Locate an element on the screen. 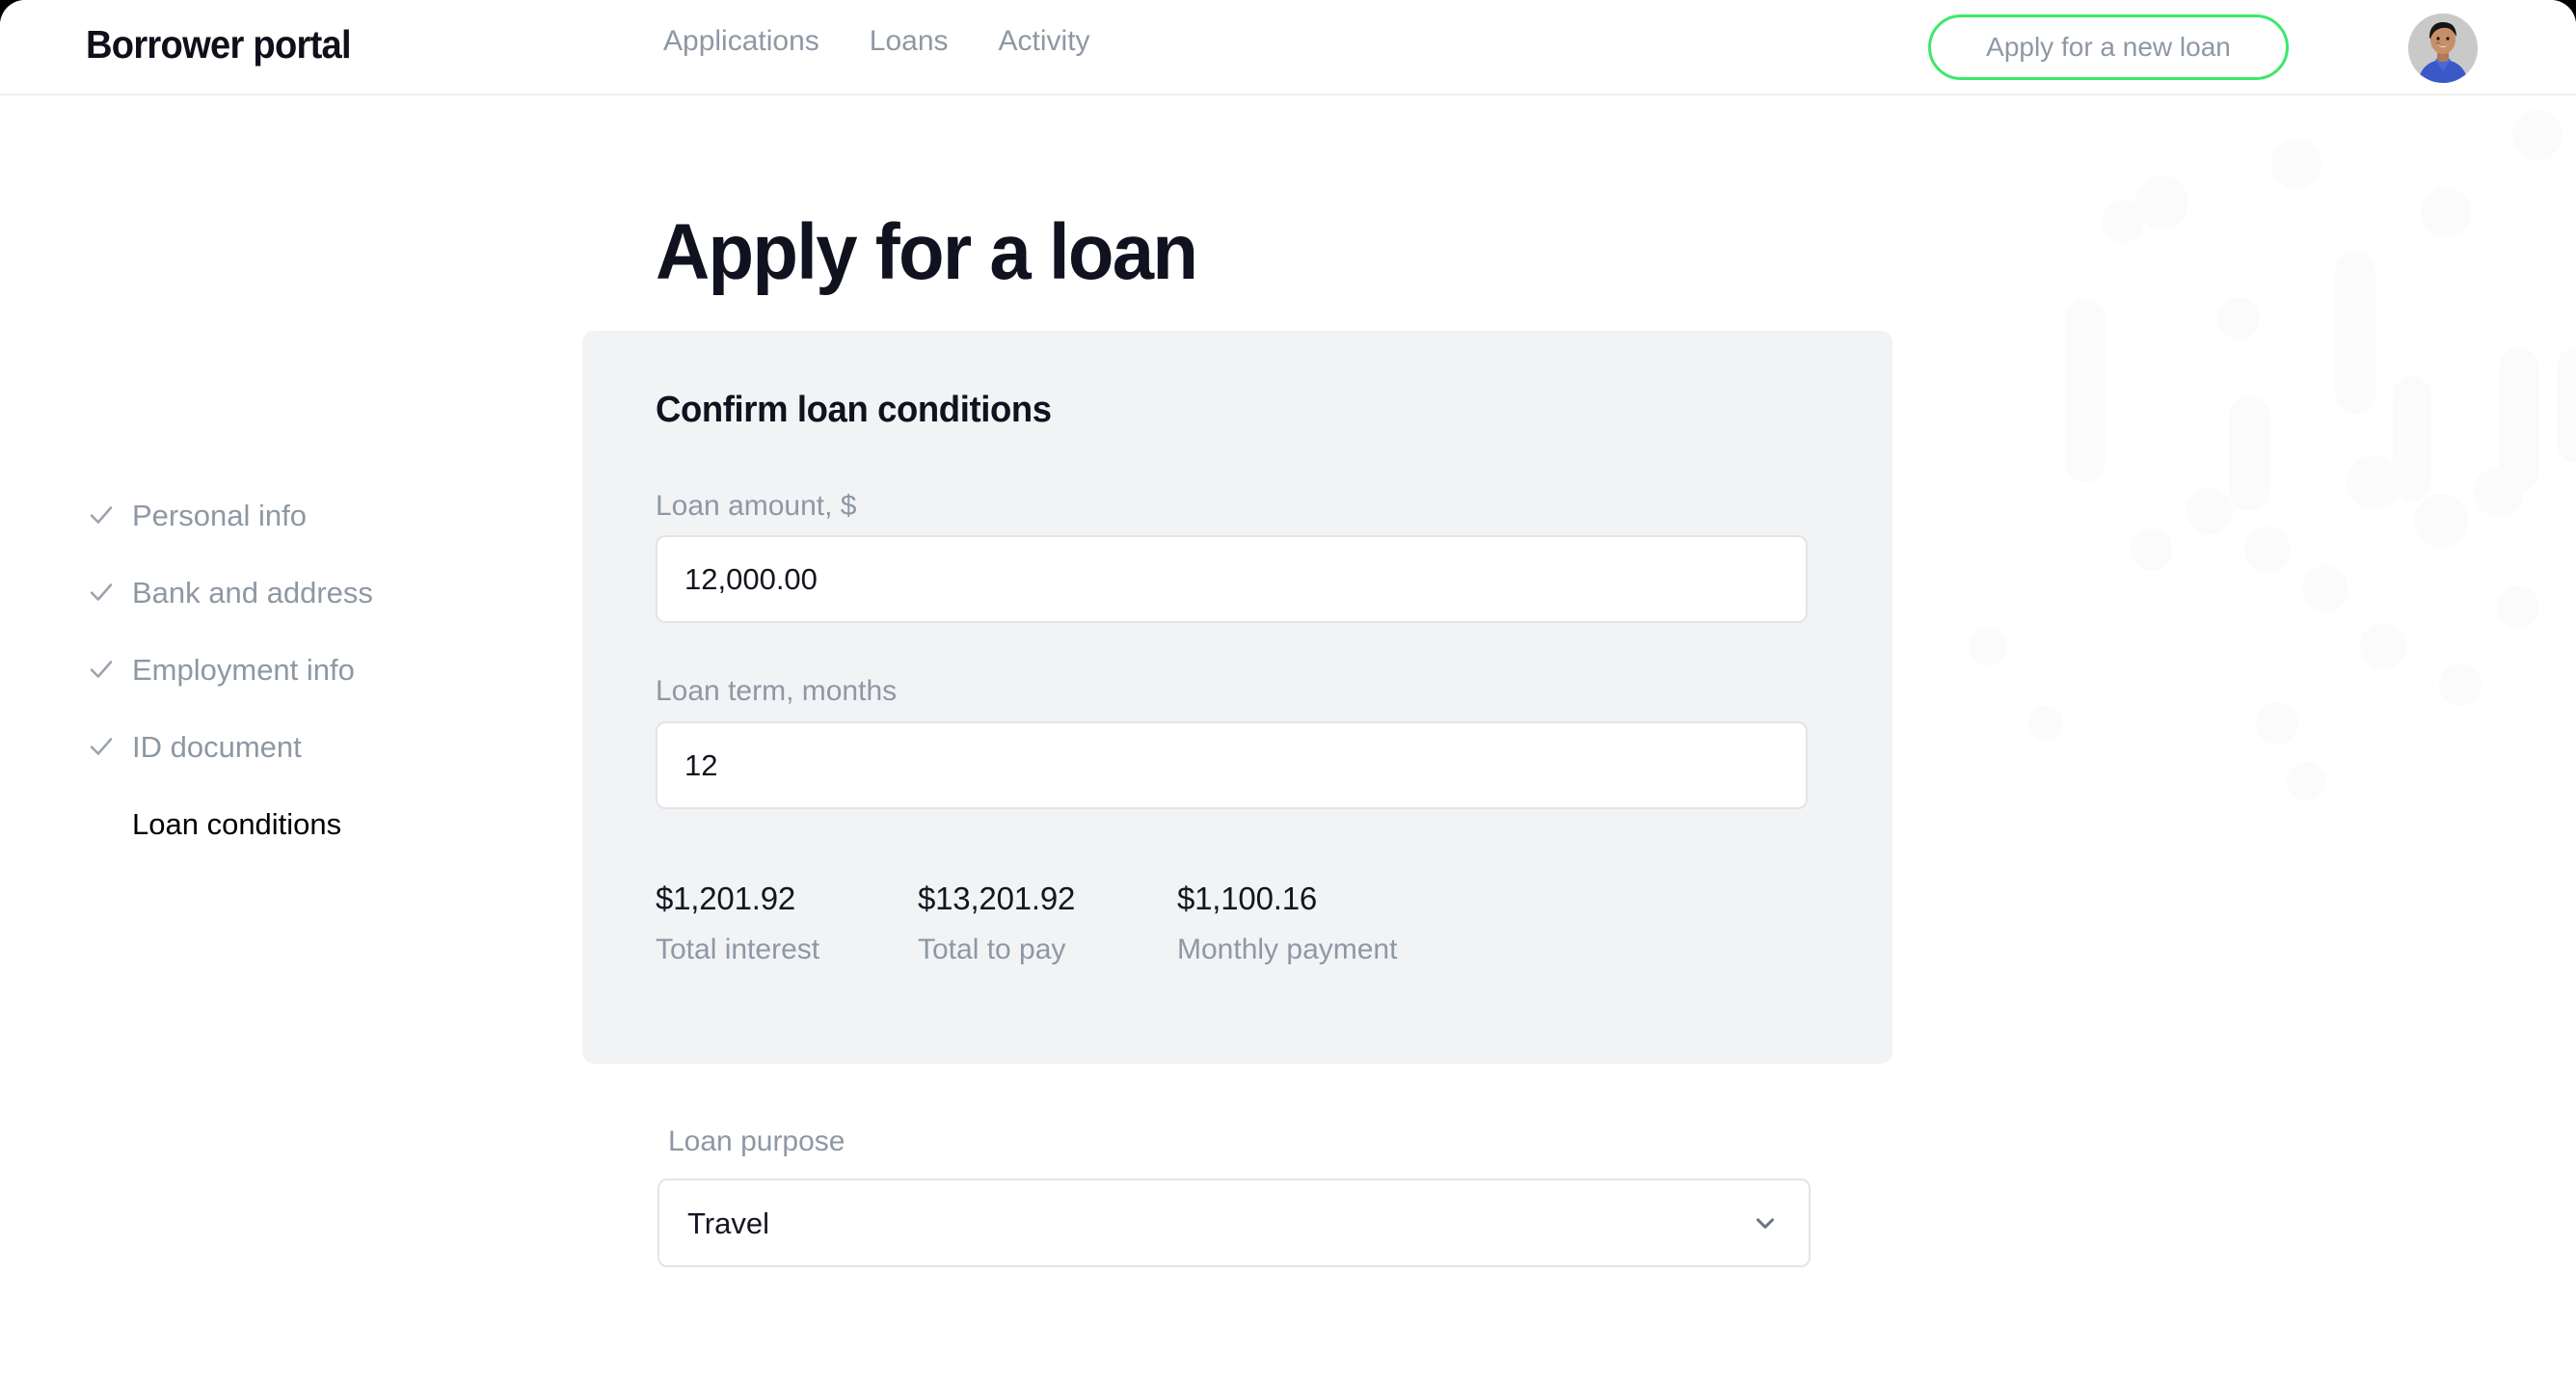 This screenshot has height=1382, width=2576. nav-item-applications: Applications is located at coordinates (741, 41).